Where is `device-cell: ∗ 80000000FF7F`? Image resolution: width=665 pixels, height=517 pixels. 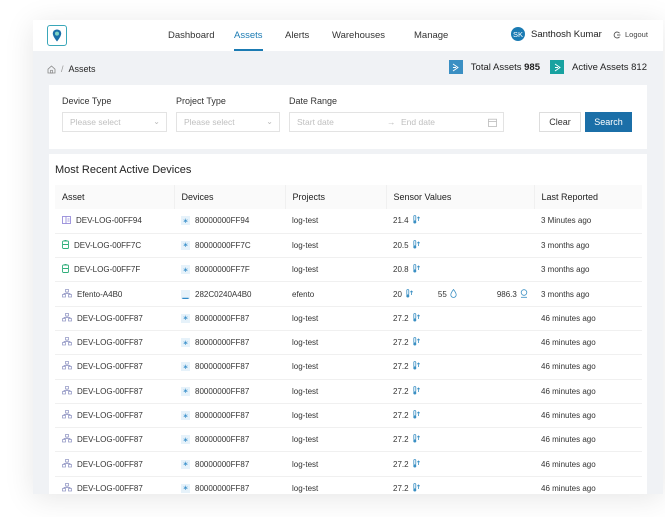 device-cell: ∗ 80000000FF7F is located at coordinates (229, 270).